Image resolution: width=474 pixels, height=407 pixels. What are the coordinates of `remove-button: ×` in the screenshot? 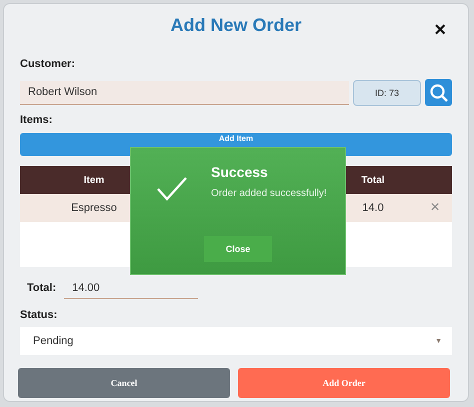 It's located at (435, 208).